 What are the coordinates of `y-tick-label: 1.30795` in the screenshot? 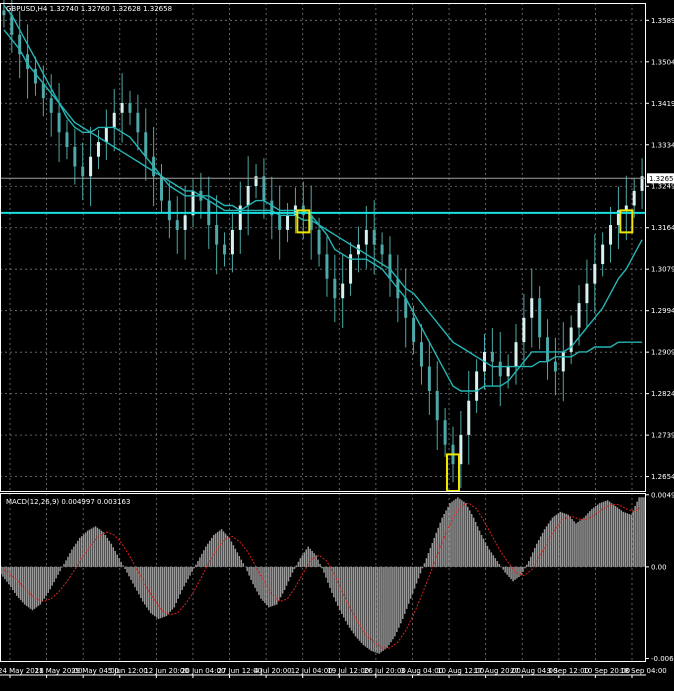 It's located at (662, 270).